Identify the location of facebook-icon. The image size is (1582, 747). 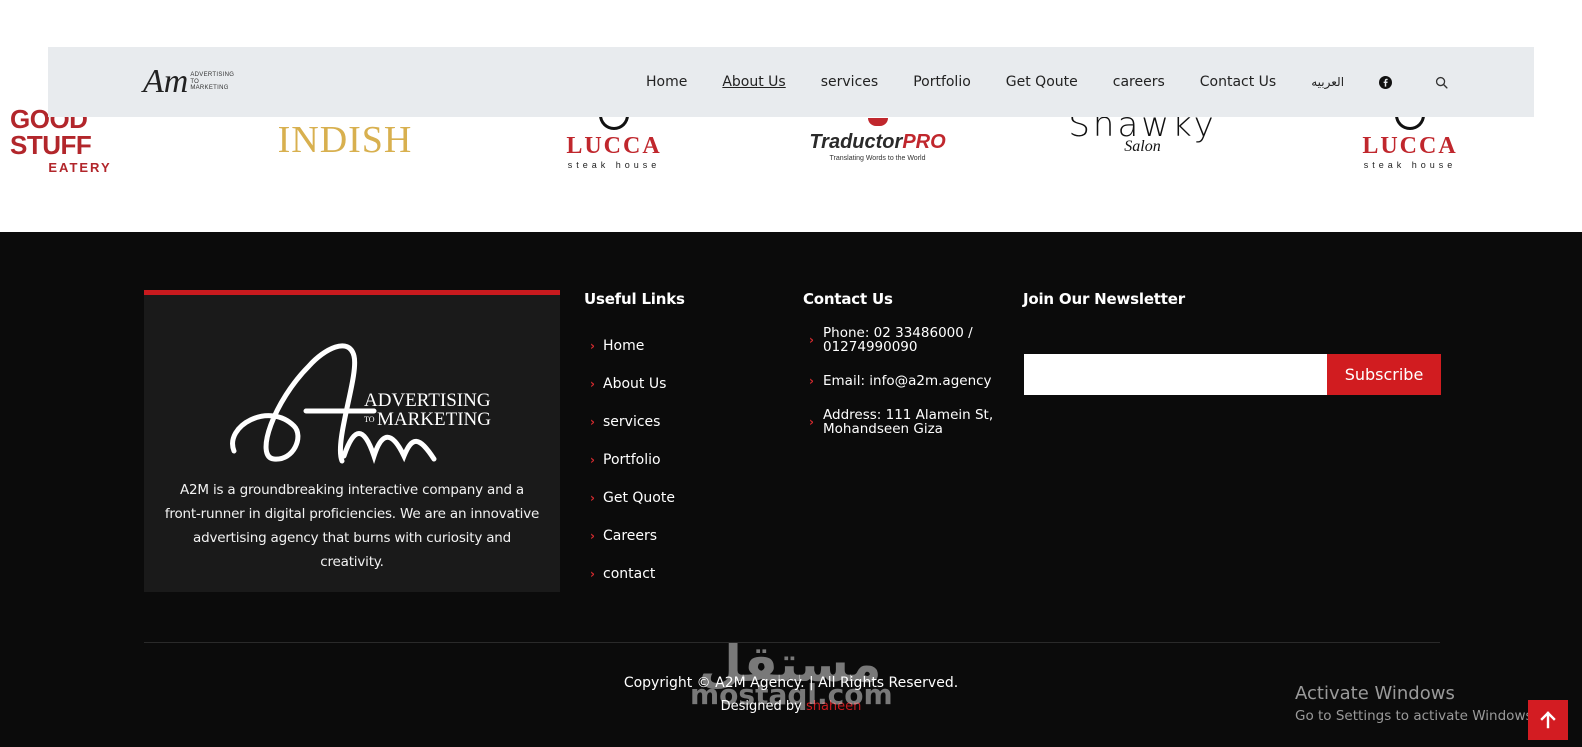
(1386, 82).